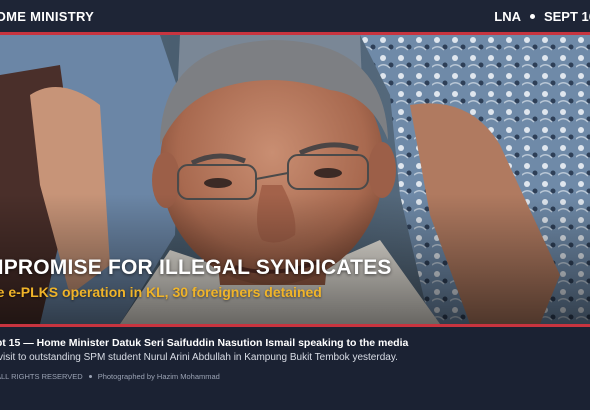 Image resolution: width=590 pixels, height=410 pixels. I want to click on source-label: LNA, so click(507, 16).